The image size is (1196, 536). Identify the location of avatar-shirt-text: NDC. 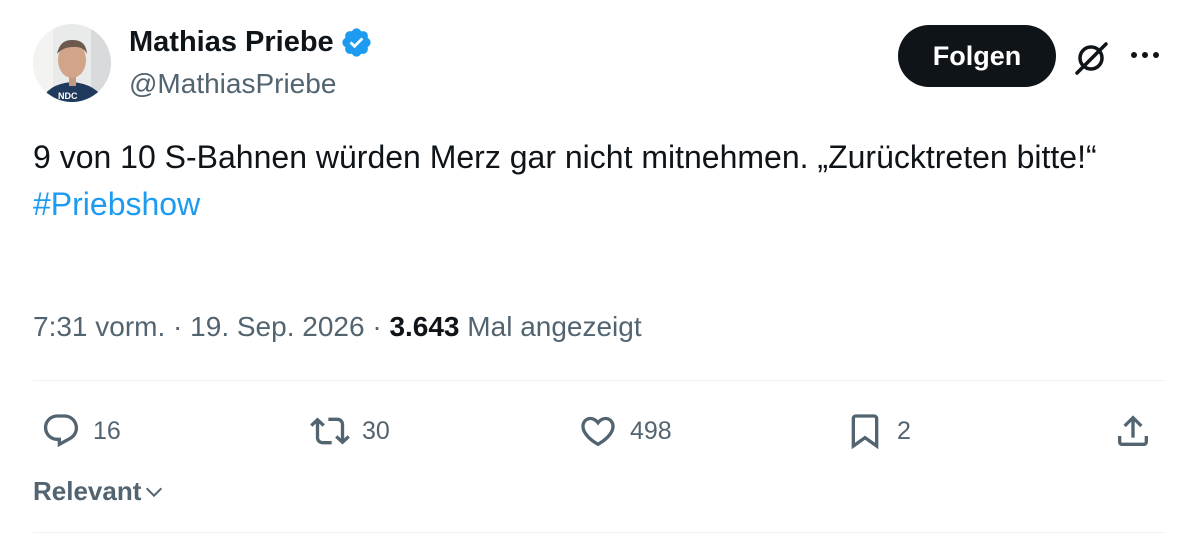
(68, 96).